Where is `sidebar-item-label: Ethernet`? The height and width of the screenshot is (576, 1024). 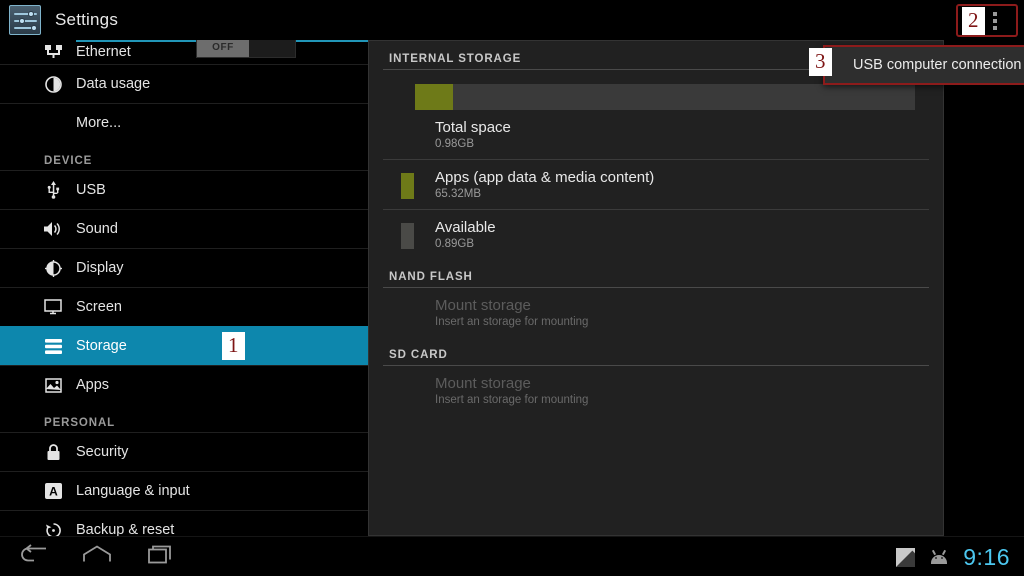 sidebar-item-label: Ethernet is located at coordinates (103, 52).